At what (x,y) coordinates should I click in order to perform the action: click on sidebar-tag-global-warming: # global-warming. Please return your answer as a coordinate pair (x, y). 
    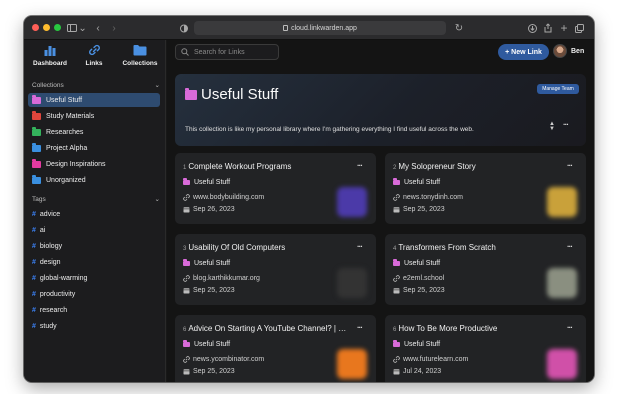
    Looking at the image, I should click on (59, 278).